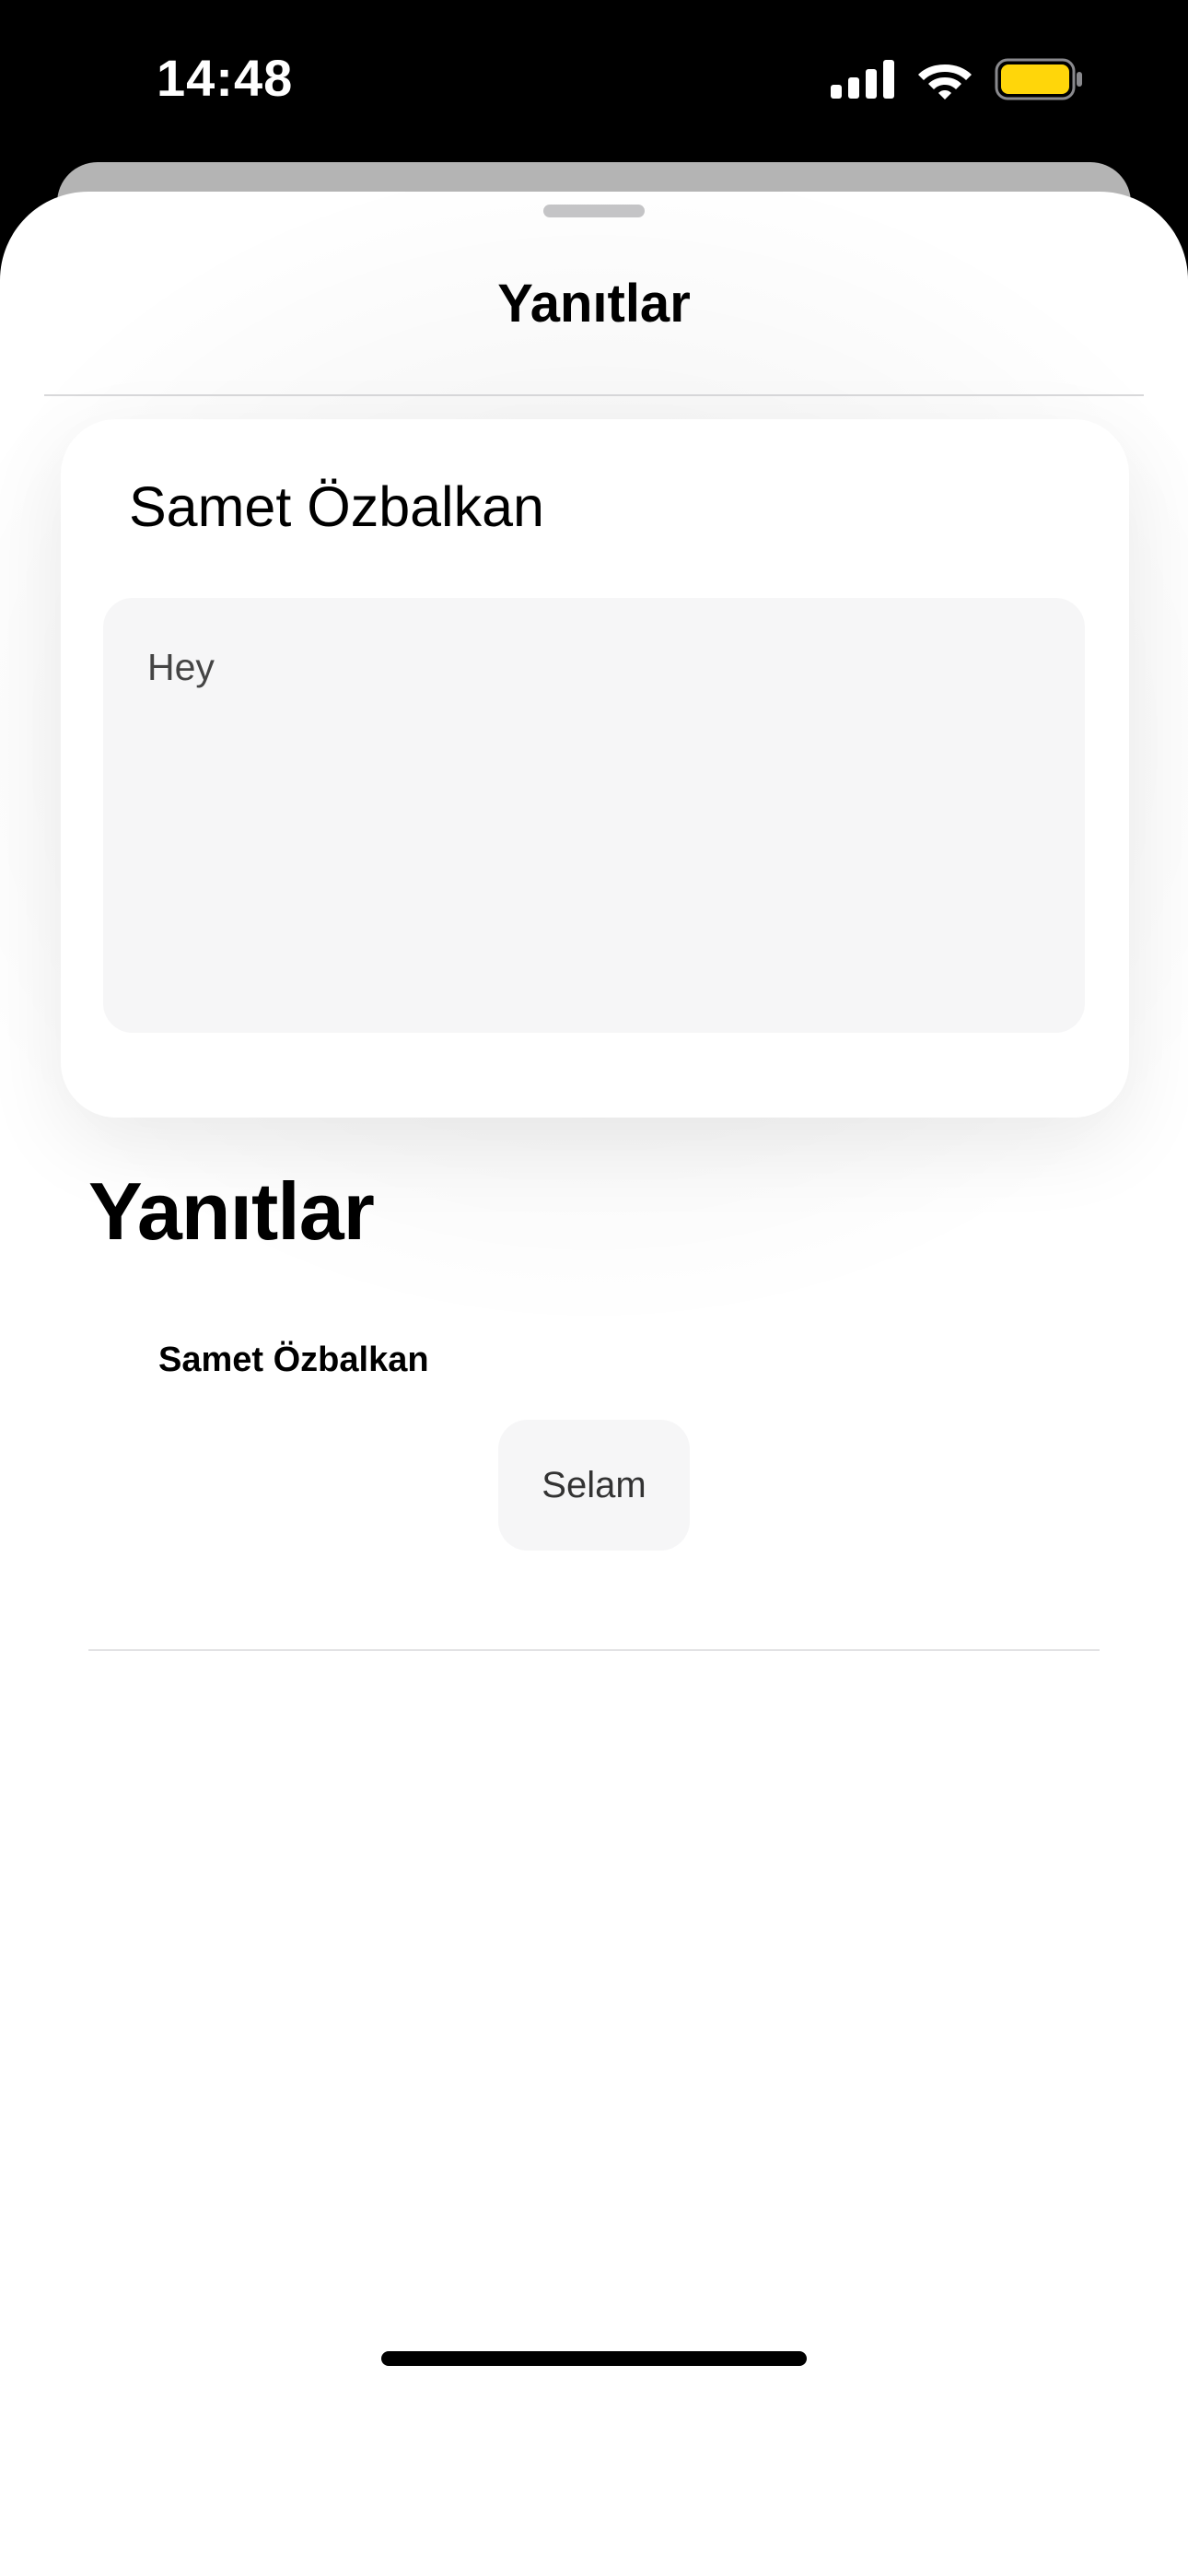 This screenshot has width=1188, height=2576. What do you see at coordinates (945, 82) in the screenshot?
I see `wifi-icon` at bounding box center [945, 82].